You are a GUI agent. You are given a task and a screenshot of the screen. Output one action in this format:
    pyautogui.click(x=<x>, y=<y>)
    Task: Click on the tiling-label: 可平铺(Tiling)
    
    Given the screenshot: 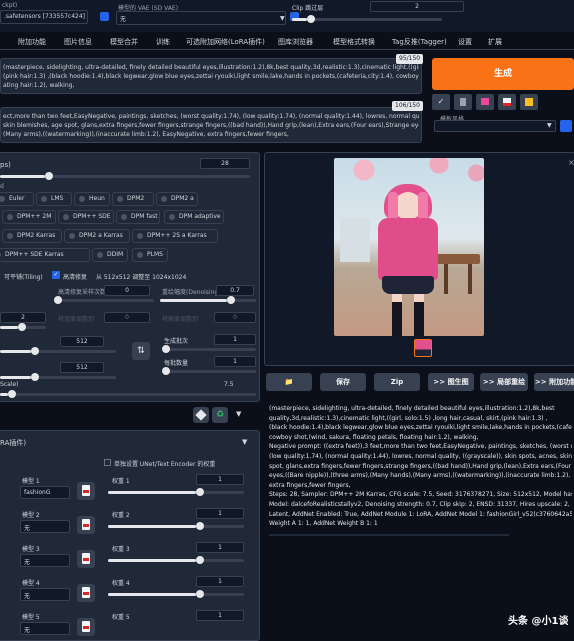 What is the action you would take?
    pyautogui.click(x=23, y=276)
    